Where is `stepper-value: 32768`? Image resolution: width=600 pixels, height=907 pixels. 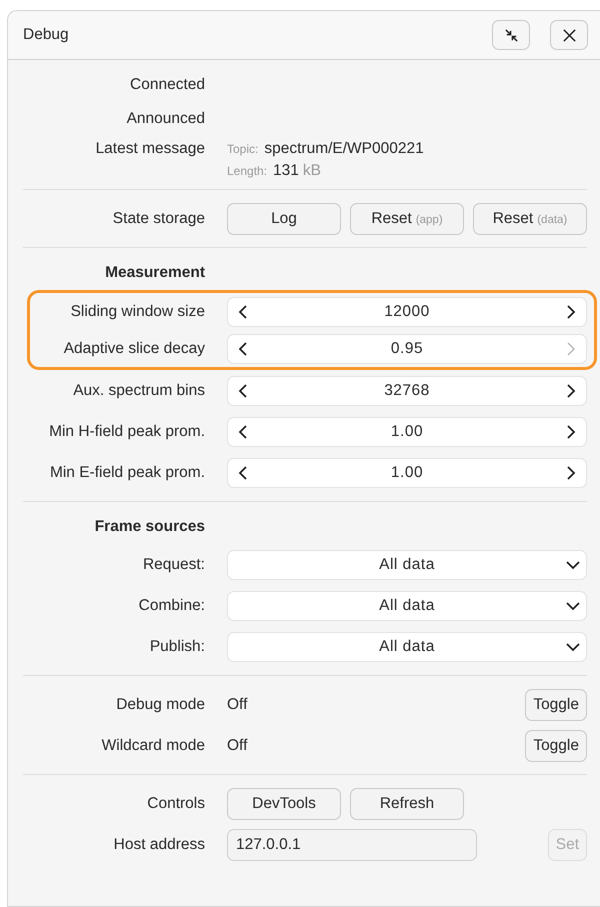
stepper-value: 32768 is located at coordinates (407, 391).